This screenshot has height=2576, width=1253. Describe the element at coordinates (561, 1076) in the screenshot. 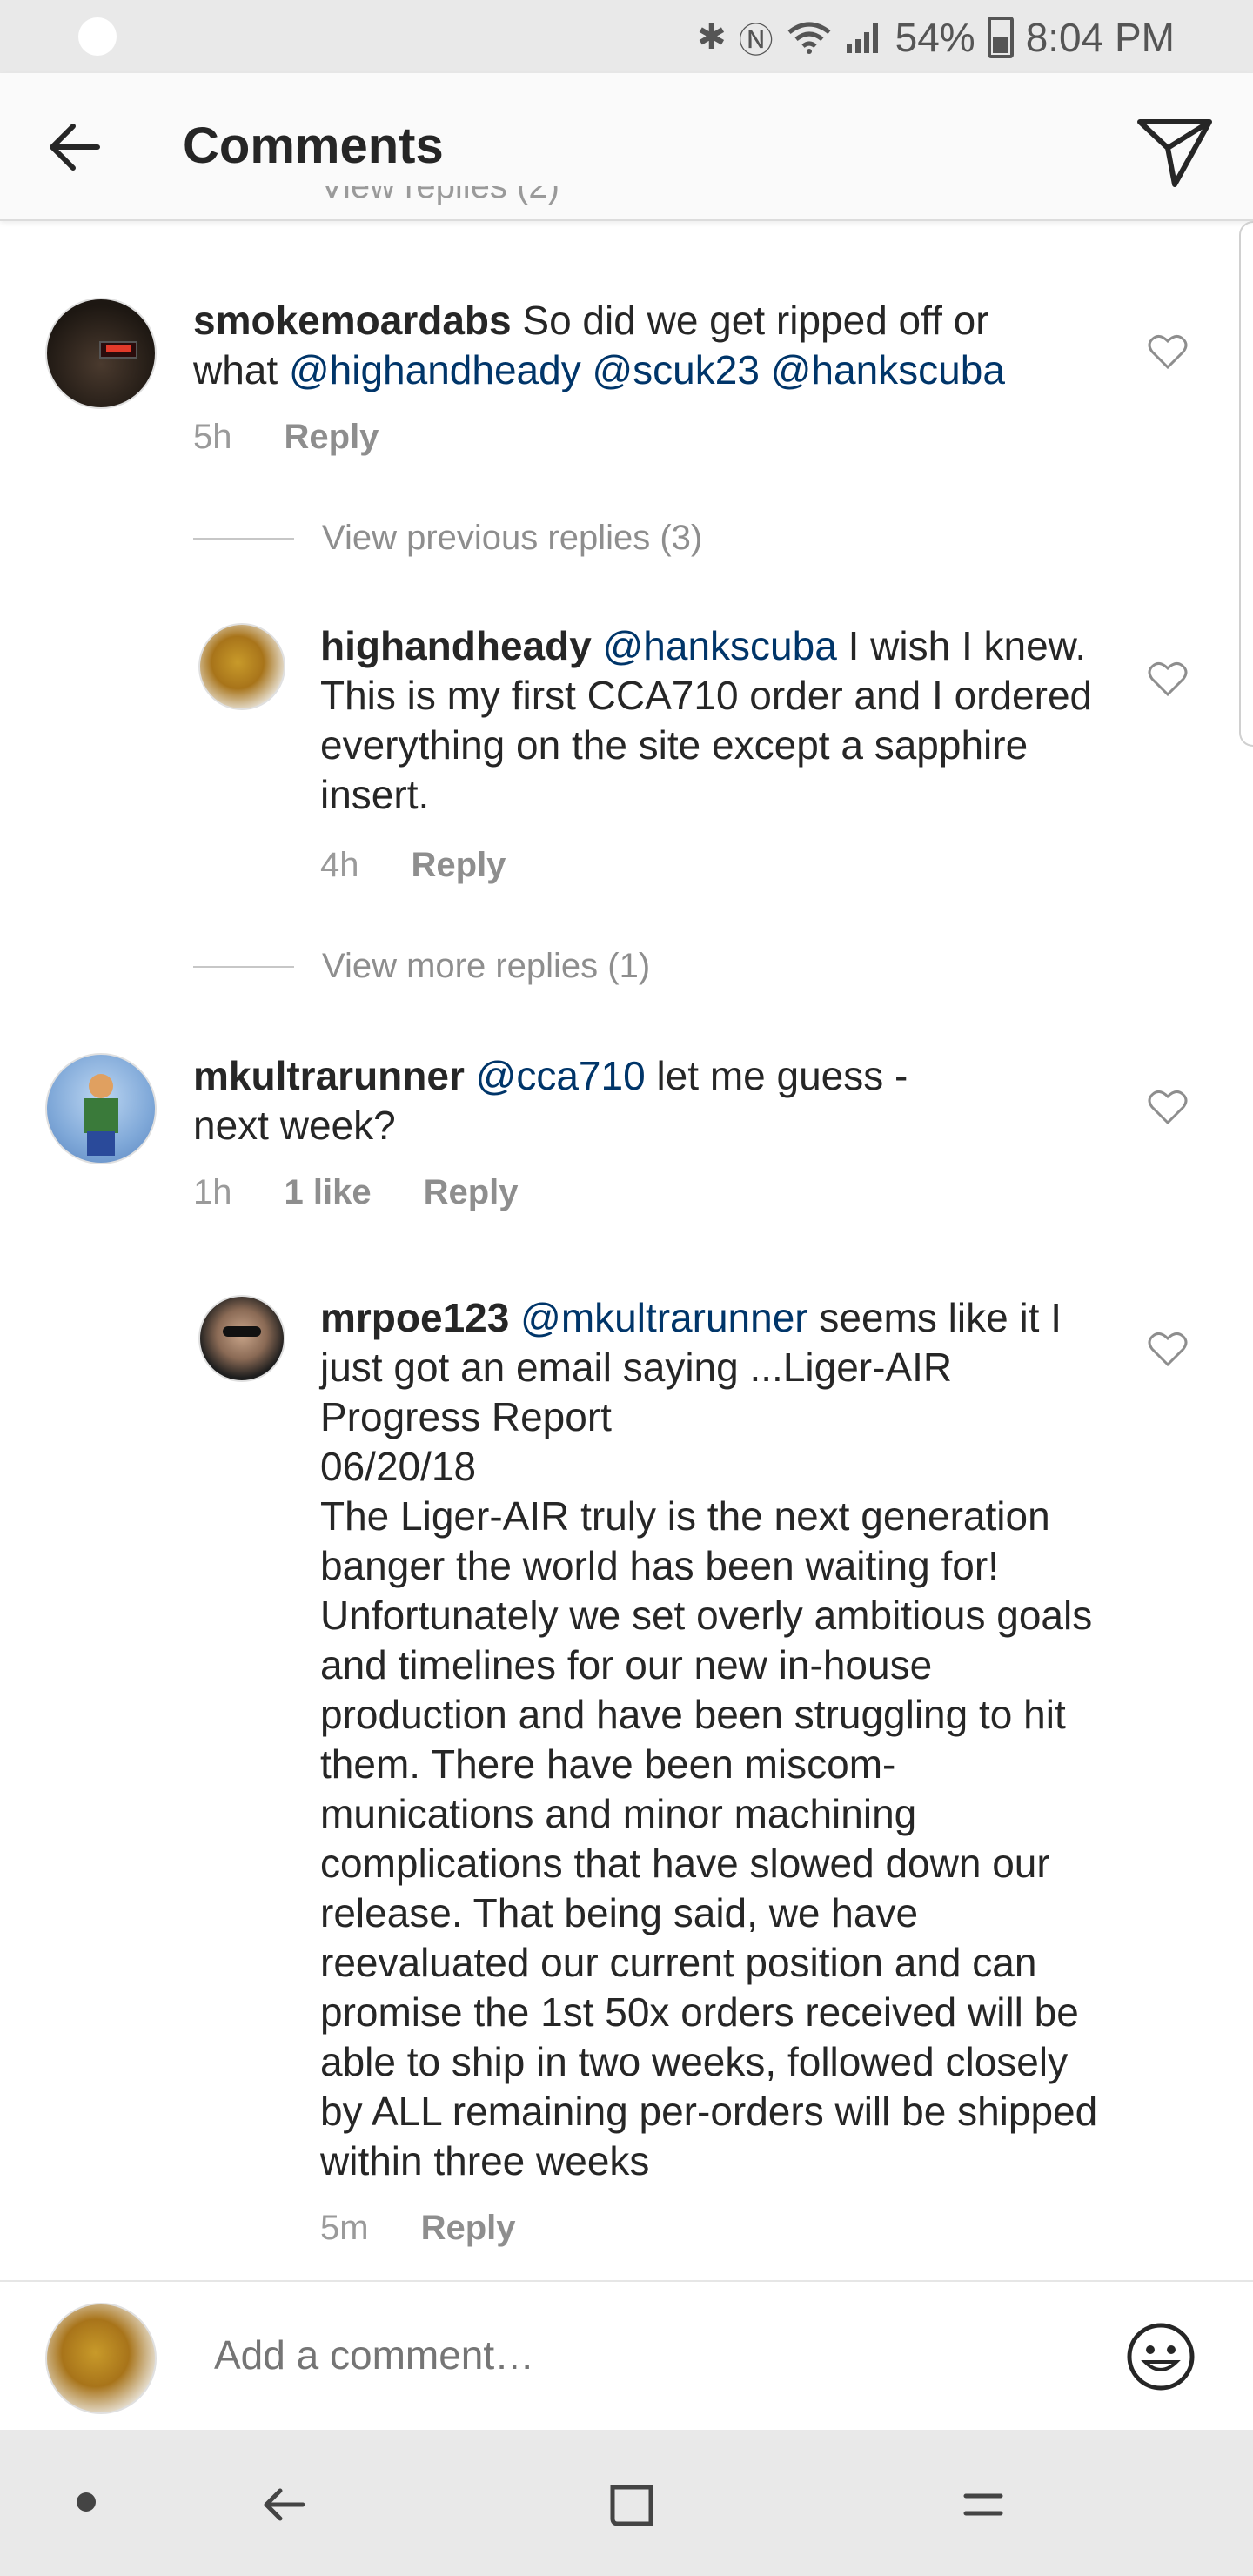

I see `mention-link: @cca710` at that location.